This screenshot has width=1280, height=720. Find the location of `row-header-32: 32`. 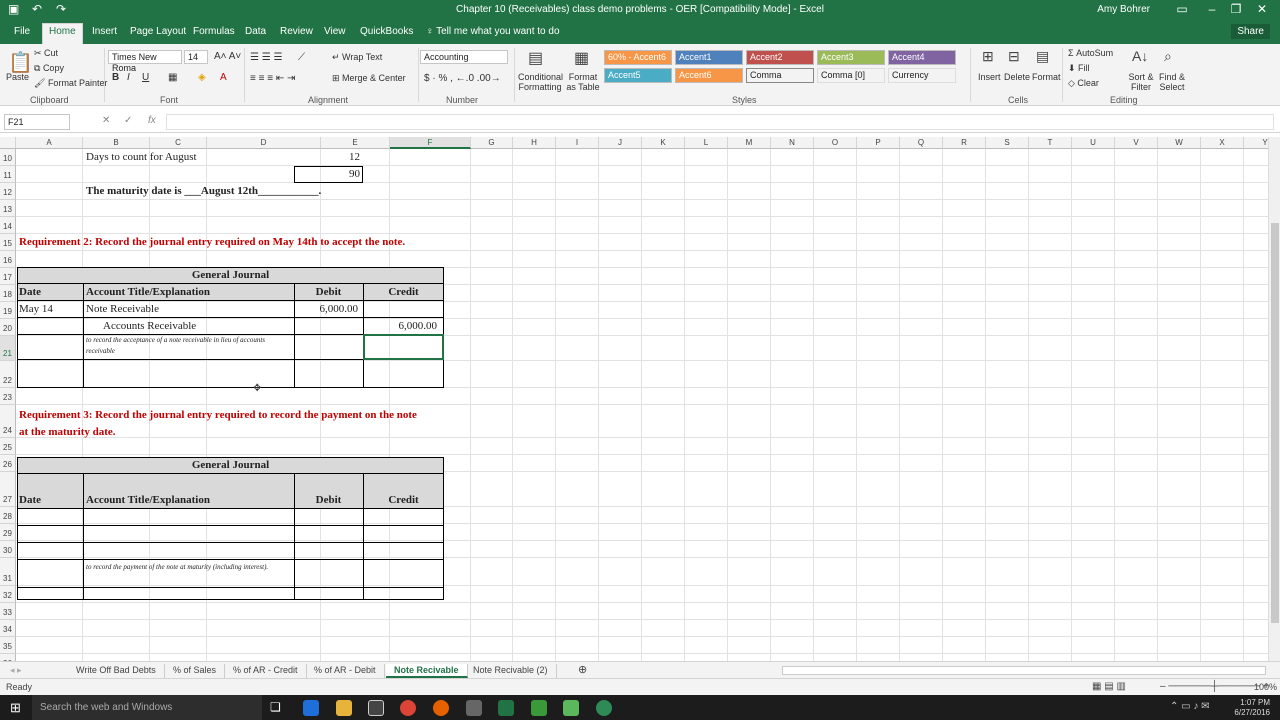

row-header-32: 32 is located at coordinates (8, 594).